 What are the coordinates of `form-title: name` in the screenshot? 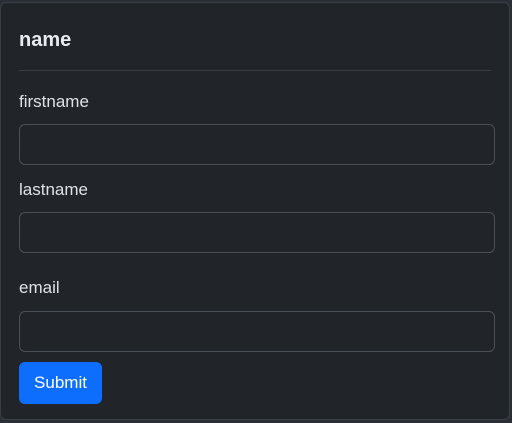 It's located at (45, 40).